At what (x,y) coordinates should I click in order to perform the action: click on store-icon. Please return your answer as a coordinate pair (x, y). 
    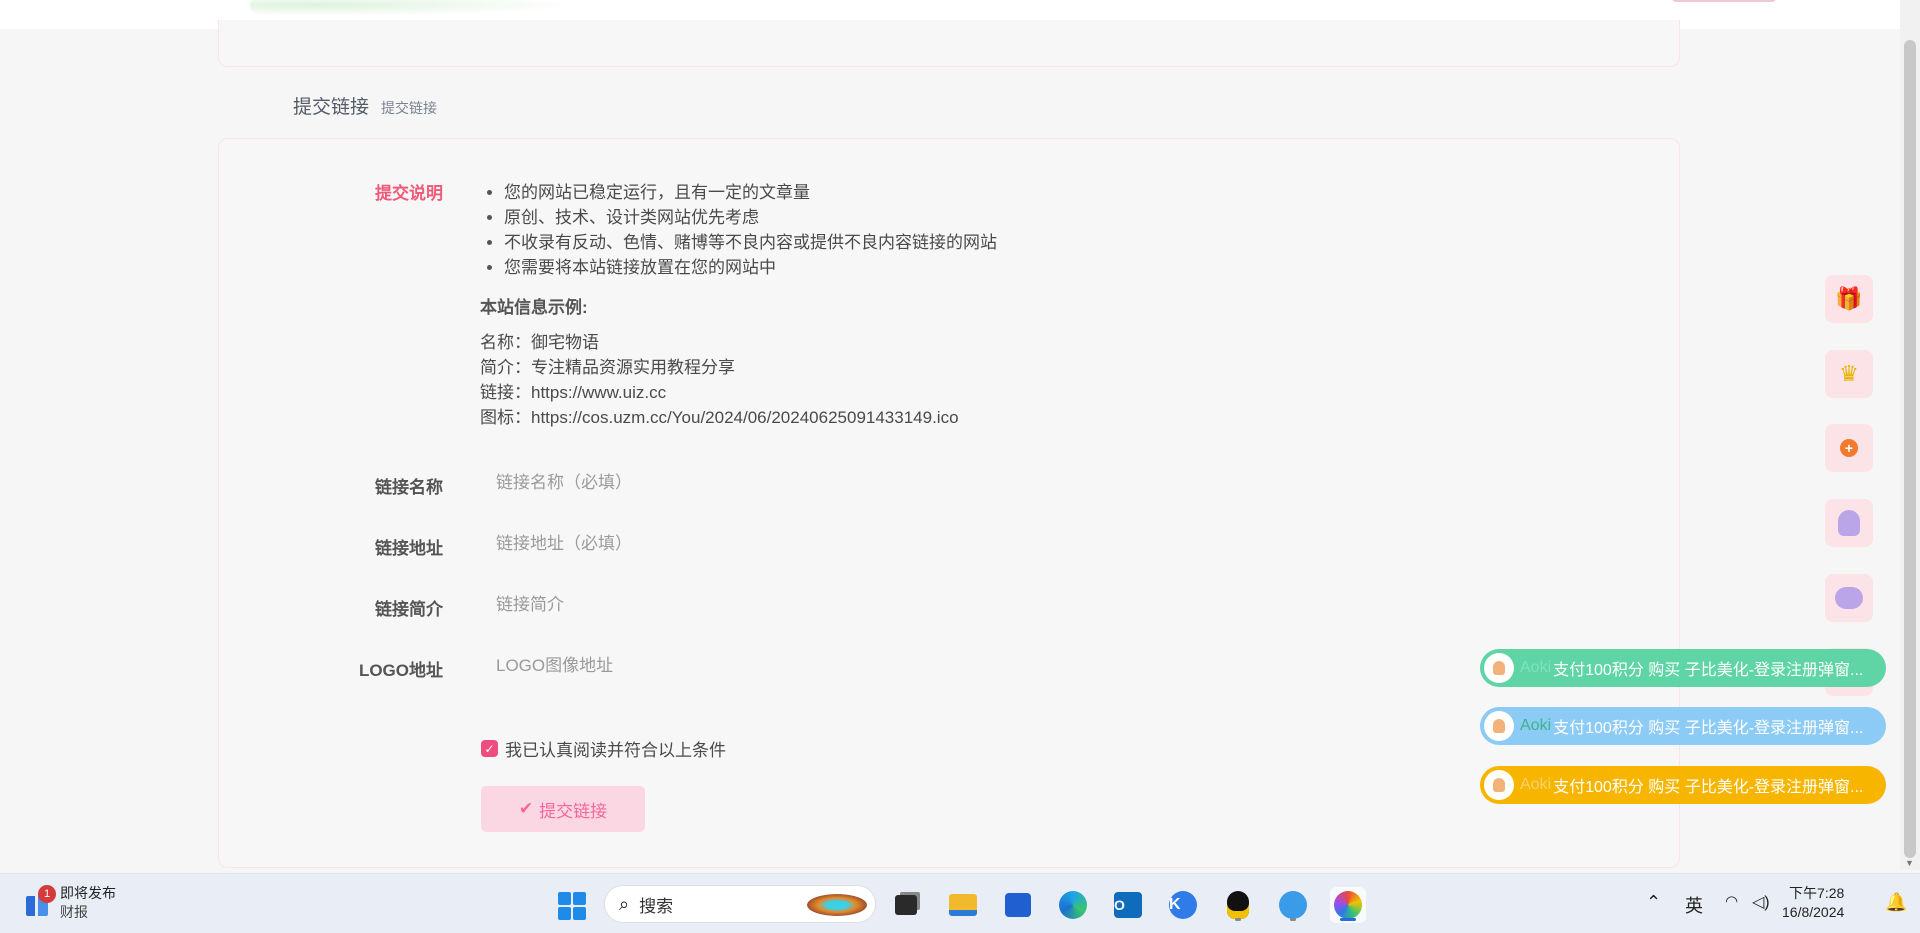
    Looking at the image, I should click on (1018, 905).